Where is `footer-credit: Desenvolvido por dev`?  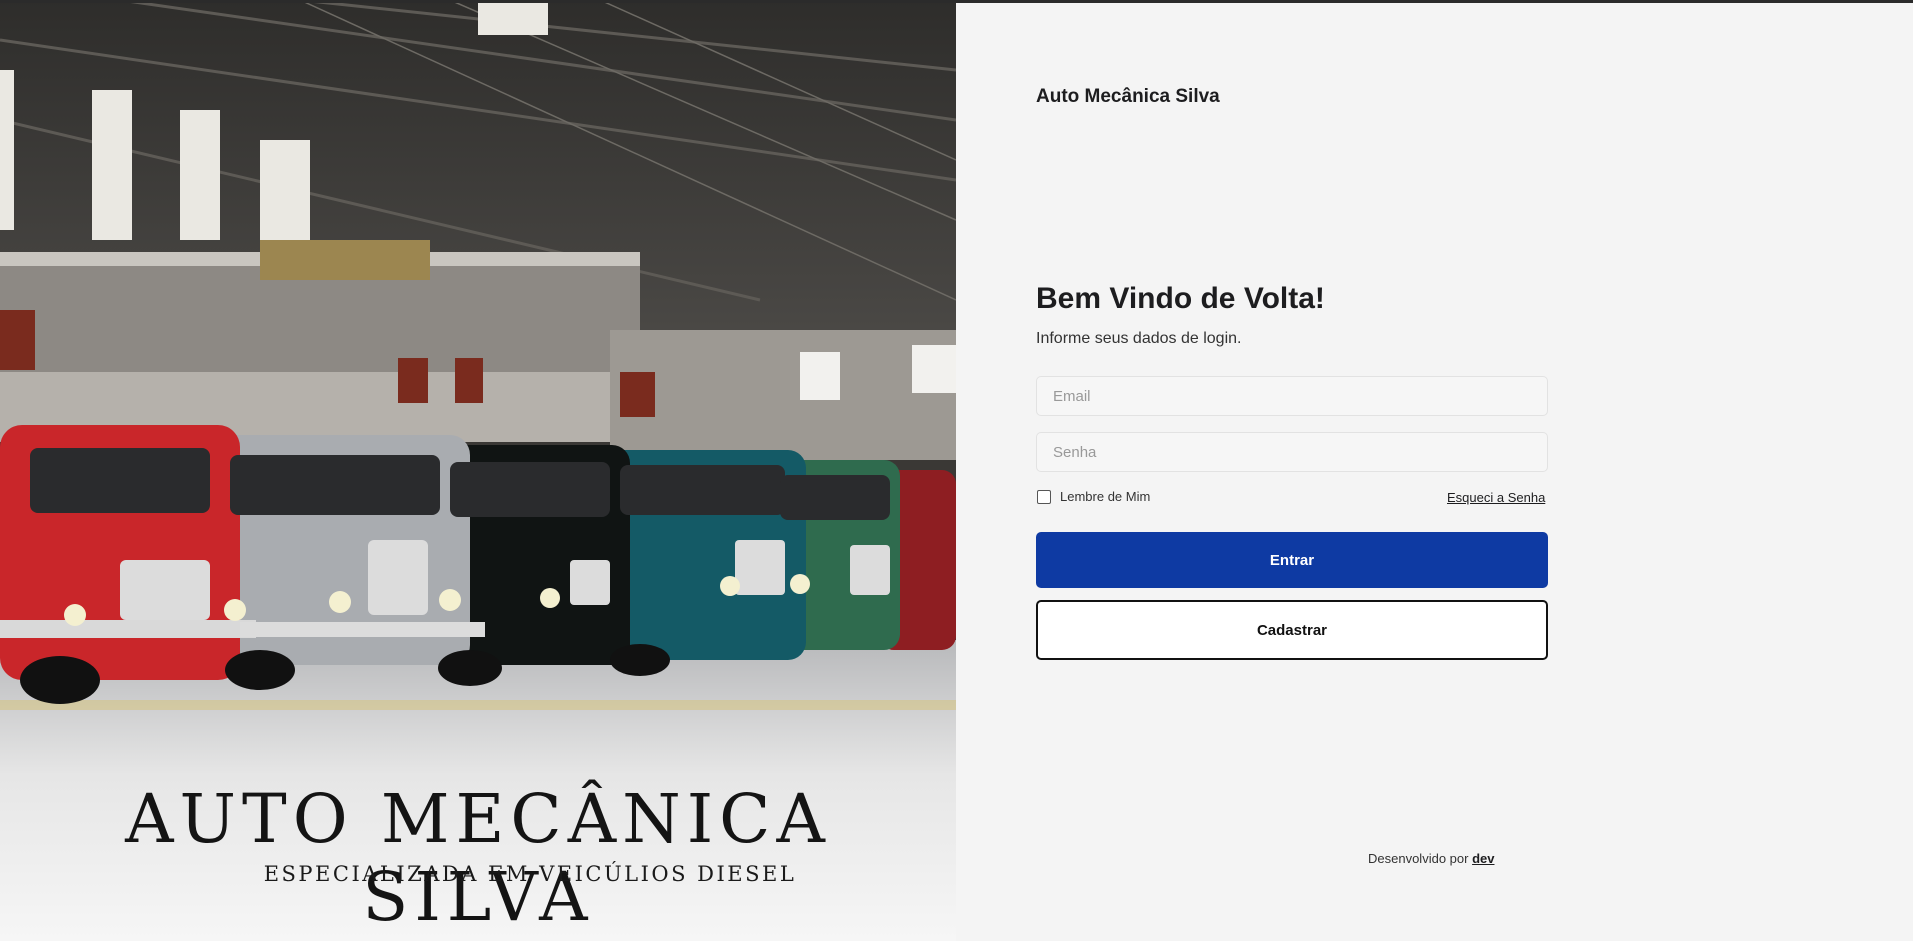 footer-credit: Desenvolvido por dev is located at coordinates (1431, 858).